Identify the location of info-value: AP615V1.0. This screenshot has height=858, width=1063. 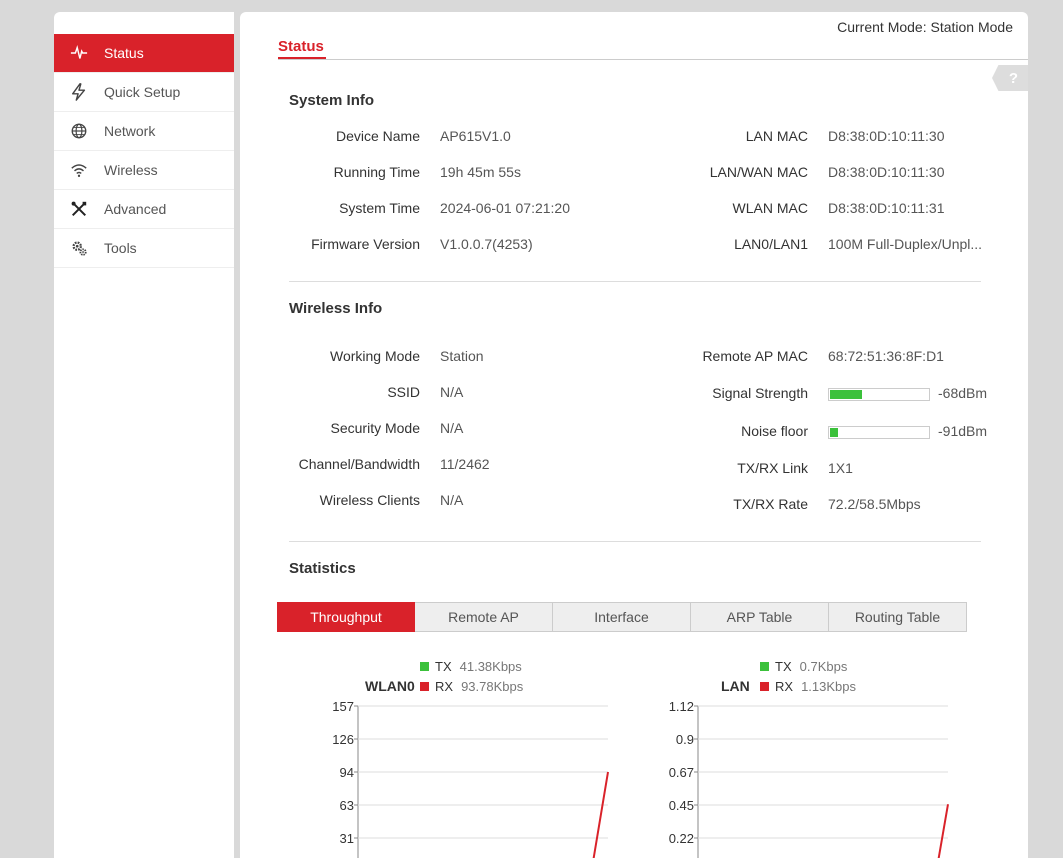
(475, 136).